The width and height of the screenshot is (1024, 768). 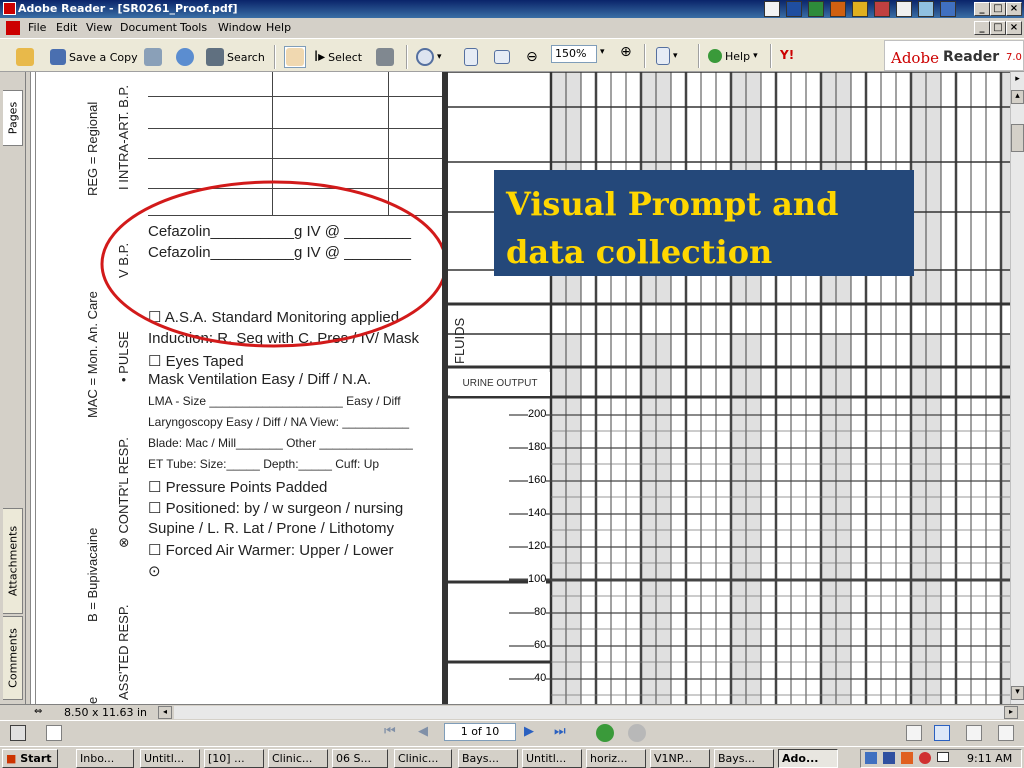 What do you see at coordinates (982, 9) in the screenshot?
I see `minimize-button: _` at bounding box center [982, 9].